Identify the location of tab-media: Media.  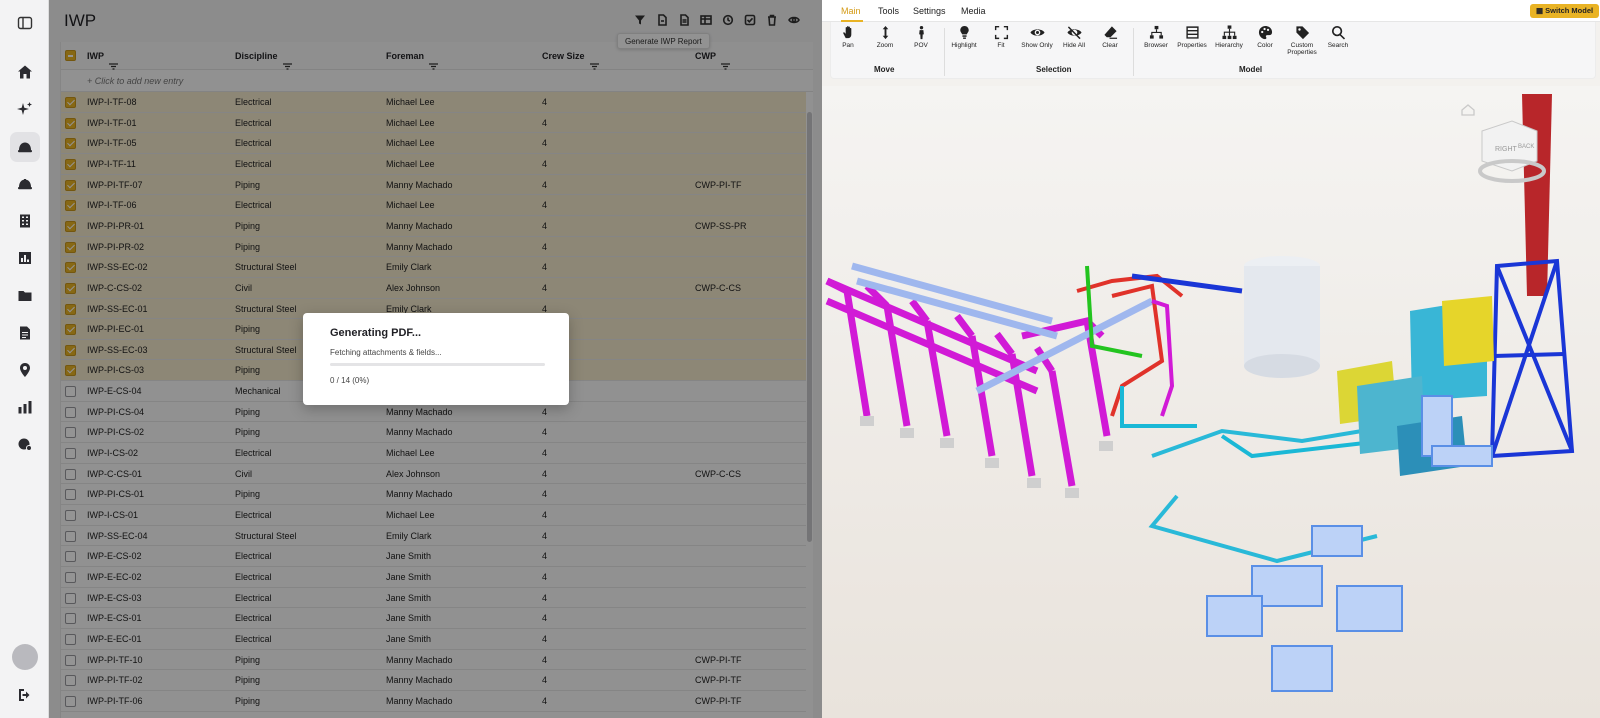
(973, 11).